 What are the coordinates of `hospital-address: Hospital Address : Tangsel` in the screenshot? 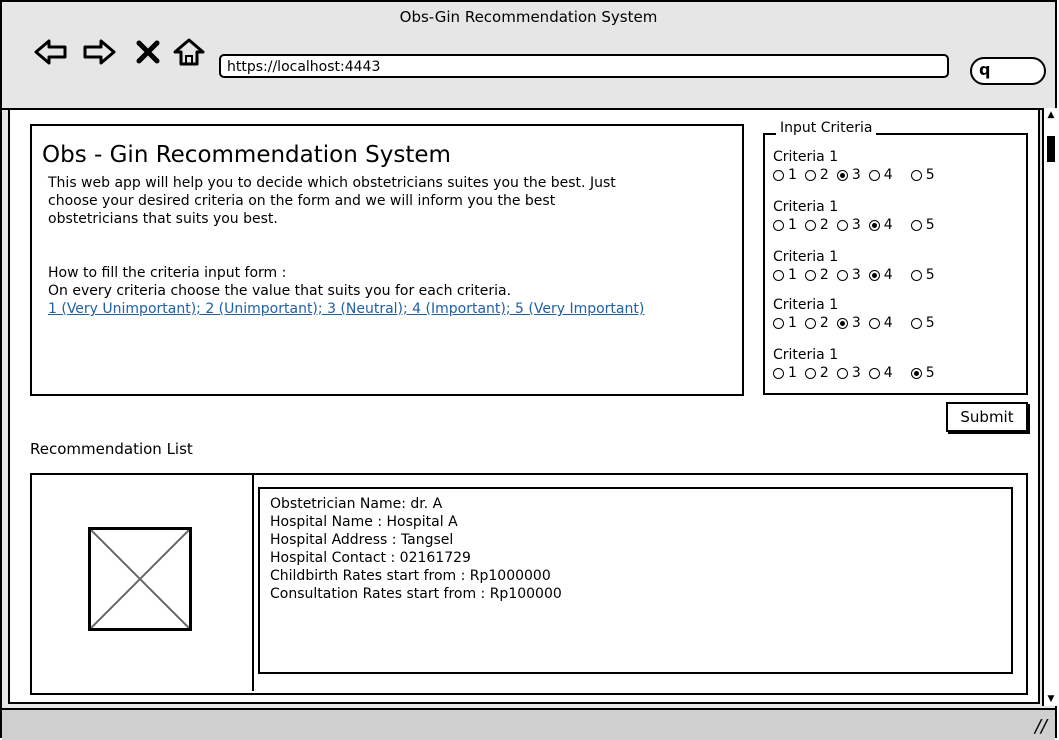 It's located at (362, 540).